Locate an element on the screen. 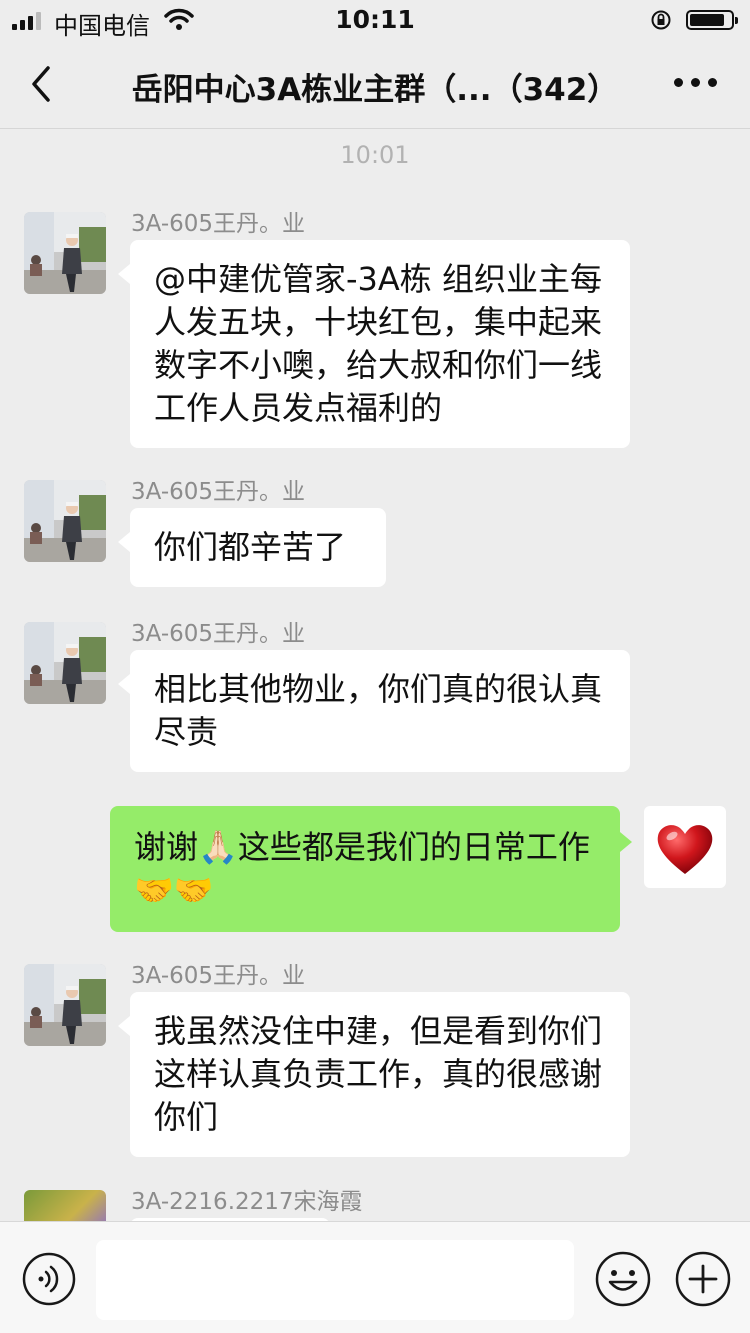 The image size is (750, 1333). chat-title: 岳阳中心3A栋业主群（...（342） is located at coordinates (375, 86).